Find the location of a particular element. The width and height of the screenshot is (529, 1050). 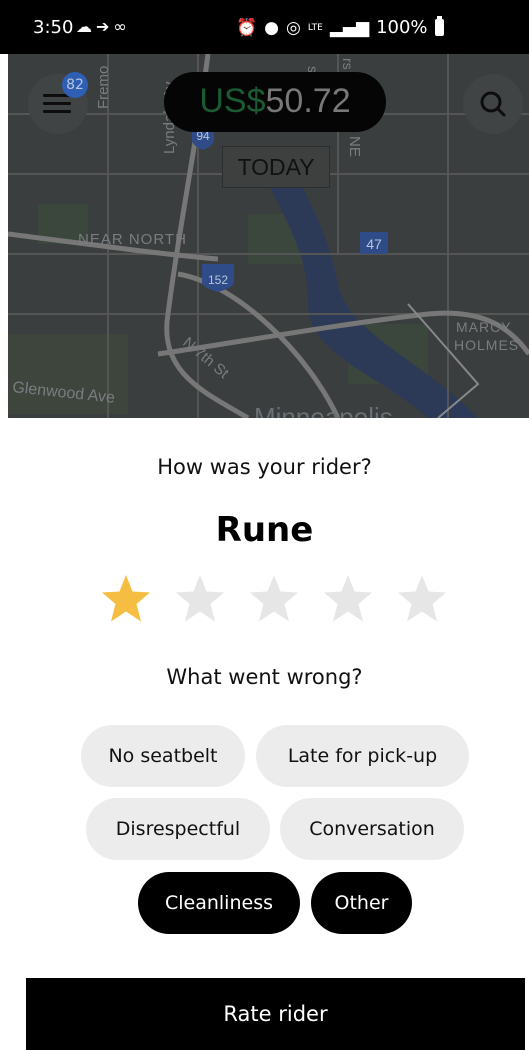

earnings-value: 50.72 is located at coordinates (308, 101).